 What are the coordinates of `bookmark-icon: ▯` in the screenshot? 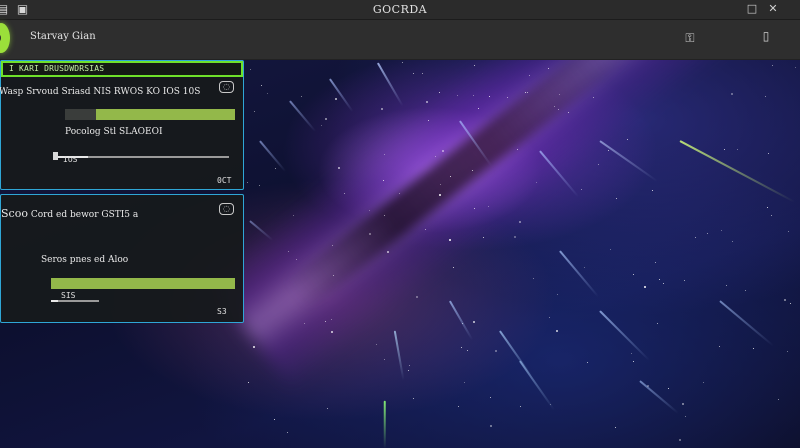 It's located at (766, 36).